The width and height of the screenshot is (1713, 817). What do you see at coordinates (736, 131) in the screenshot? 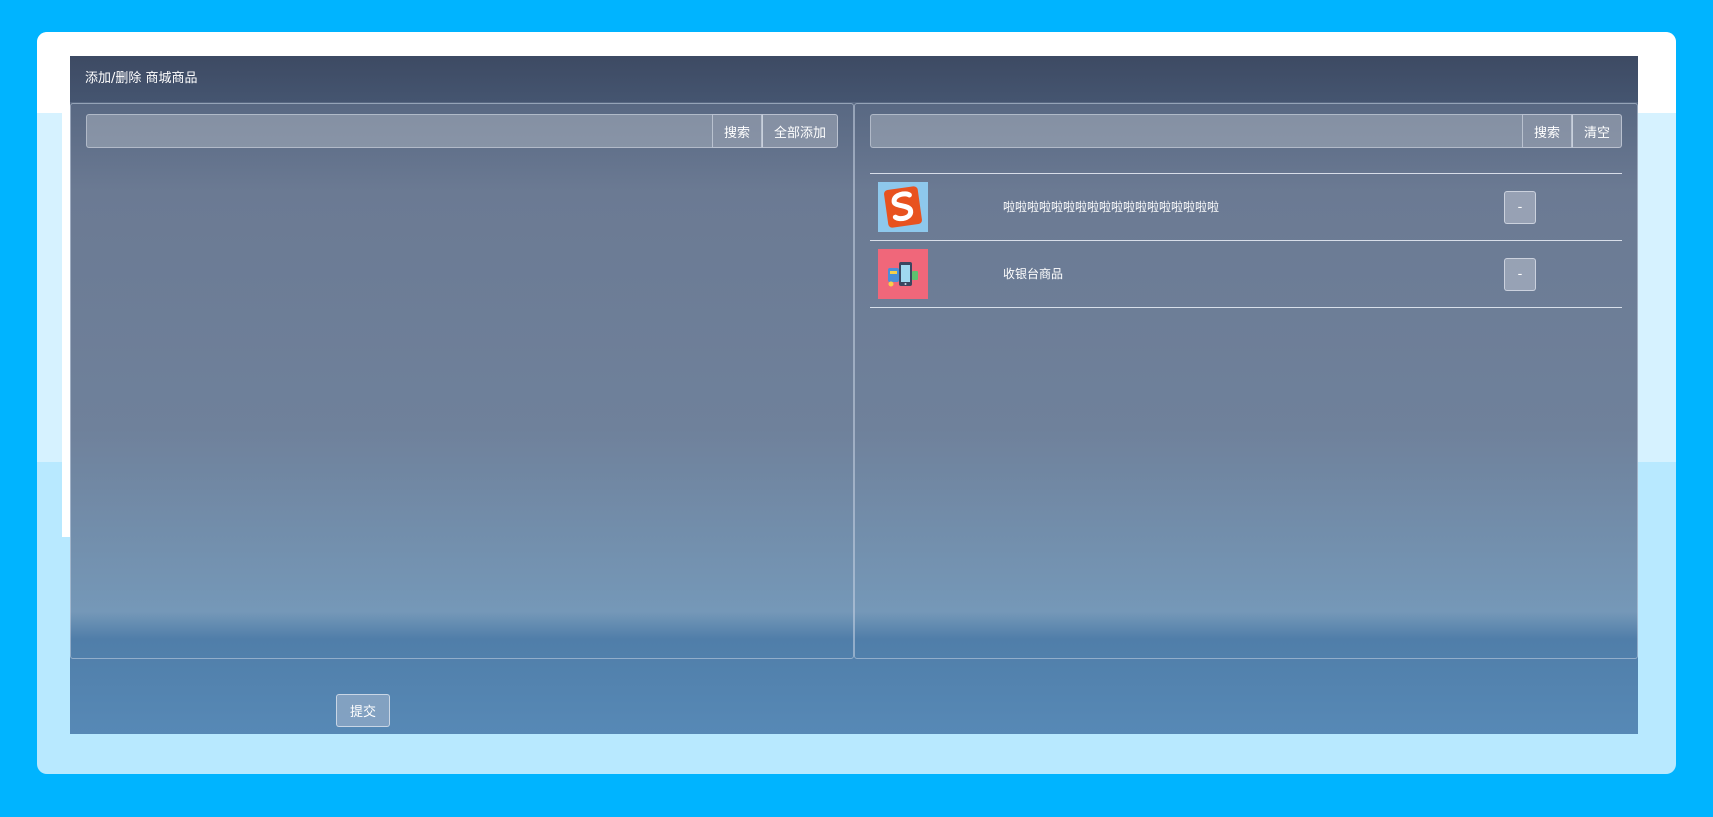
I see `left-search-button: 搜索` at bounding box center [736, 131].